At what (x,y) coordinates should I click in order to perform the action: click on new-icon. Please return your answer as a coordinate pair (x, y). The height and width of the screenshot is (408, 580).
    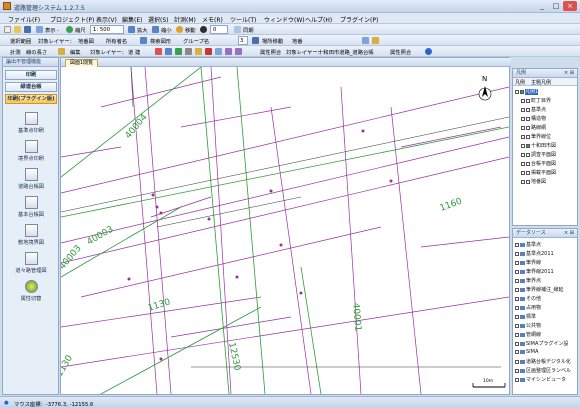
    Looking at the image, I should click on (7, 29).